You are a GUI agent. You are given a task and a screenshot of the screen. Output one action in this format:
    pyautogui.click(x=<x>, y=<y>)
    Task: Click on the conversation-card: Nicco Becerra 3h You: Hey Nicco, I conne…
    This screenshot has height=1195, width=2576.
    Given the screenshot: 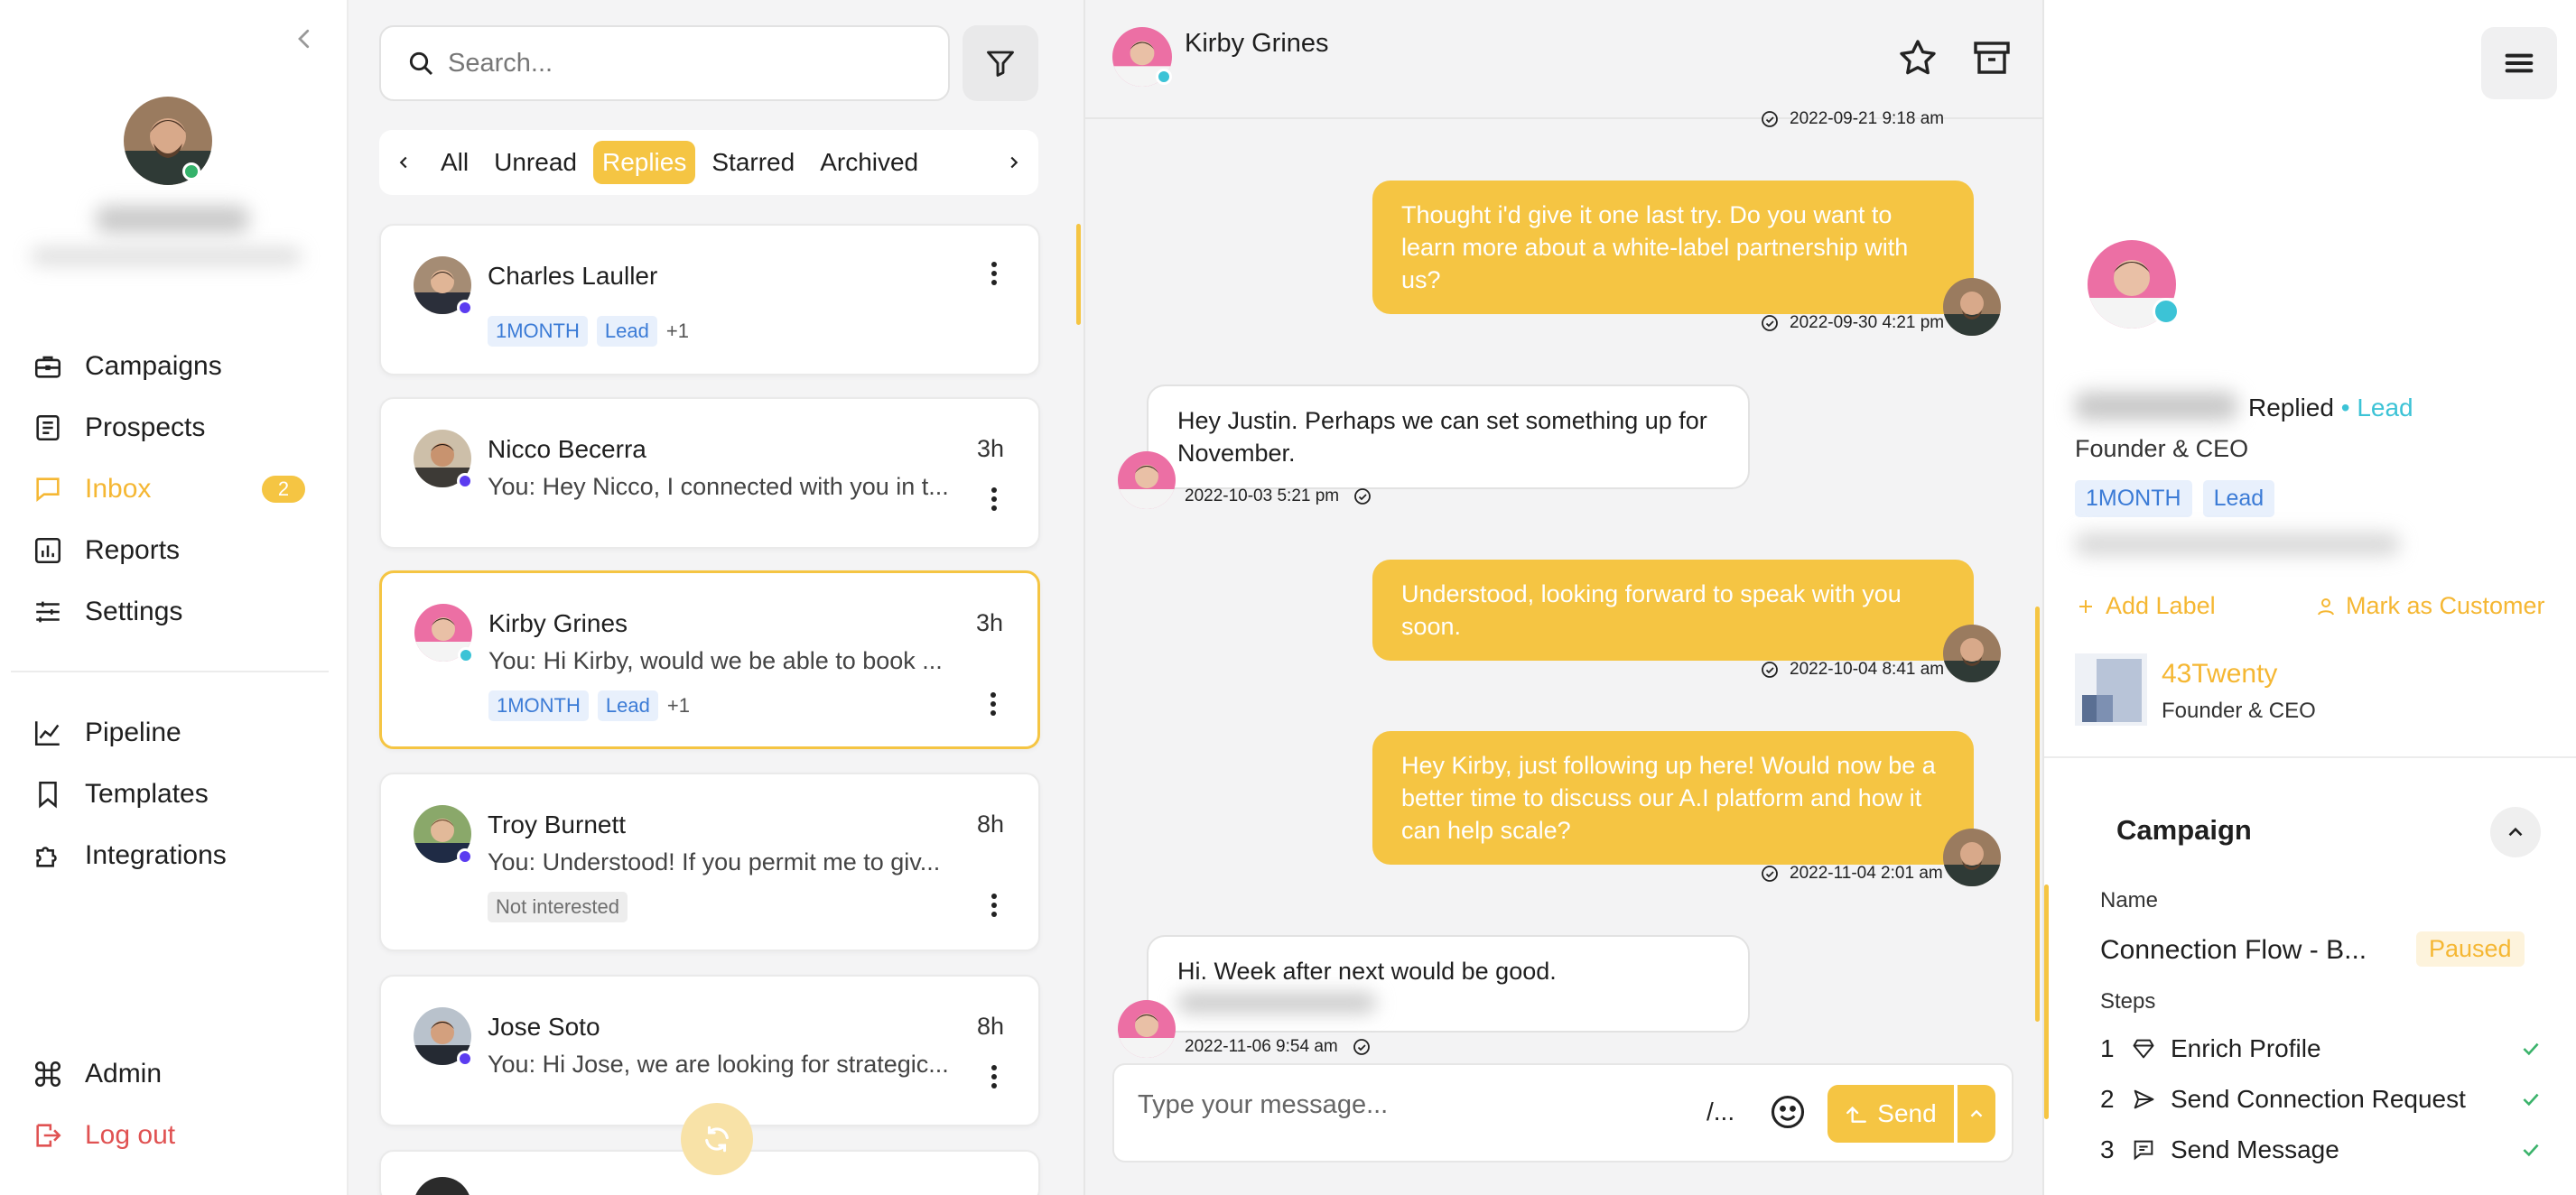 What is the action you would take?
    pyautogui.click(x=709, y=473)
    